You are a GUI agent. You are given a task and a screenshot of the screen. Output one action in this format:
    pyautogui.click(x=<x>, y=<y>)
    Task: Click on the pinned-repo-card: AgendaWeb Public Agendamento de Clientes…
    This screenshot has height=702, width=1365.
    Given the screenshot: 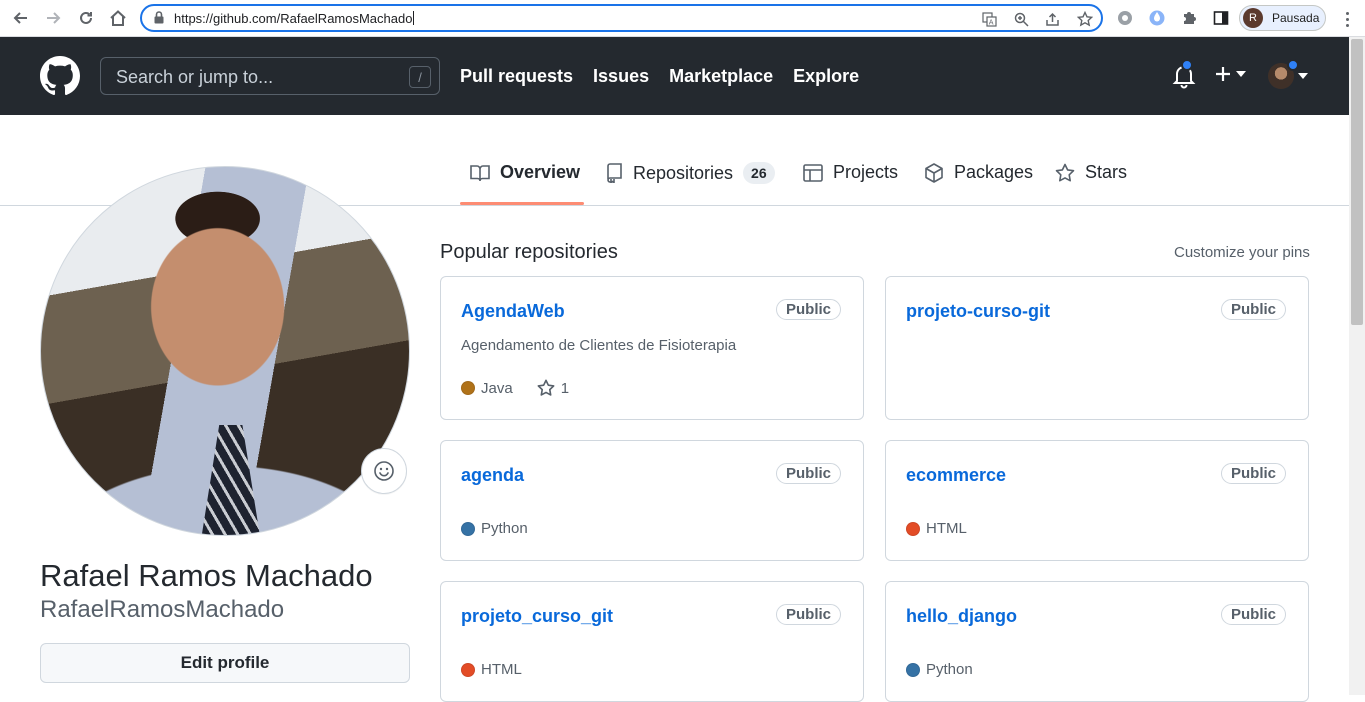 What is the action you would take?
    pyautogui.click(x=652, y=348)
    